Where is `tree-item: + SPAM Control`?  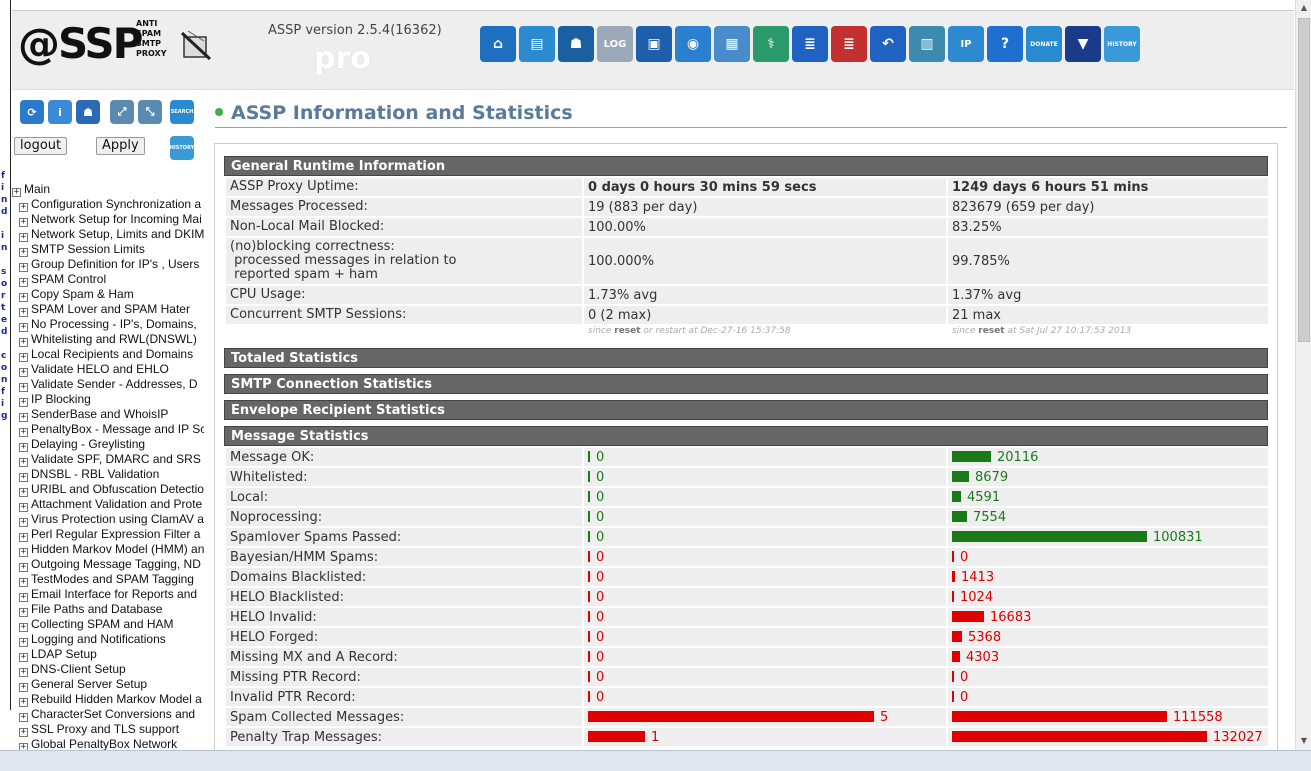
tree-item: + SPAM Control is located at coordinates (108, 279).